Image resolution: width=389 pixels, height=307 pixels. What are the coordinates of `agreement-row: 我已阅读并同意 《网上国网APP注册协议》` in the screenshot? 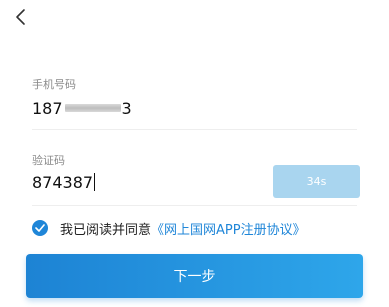 It's located at (169, 228).